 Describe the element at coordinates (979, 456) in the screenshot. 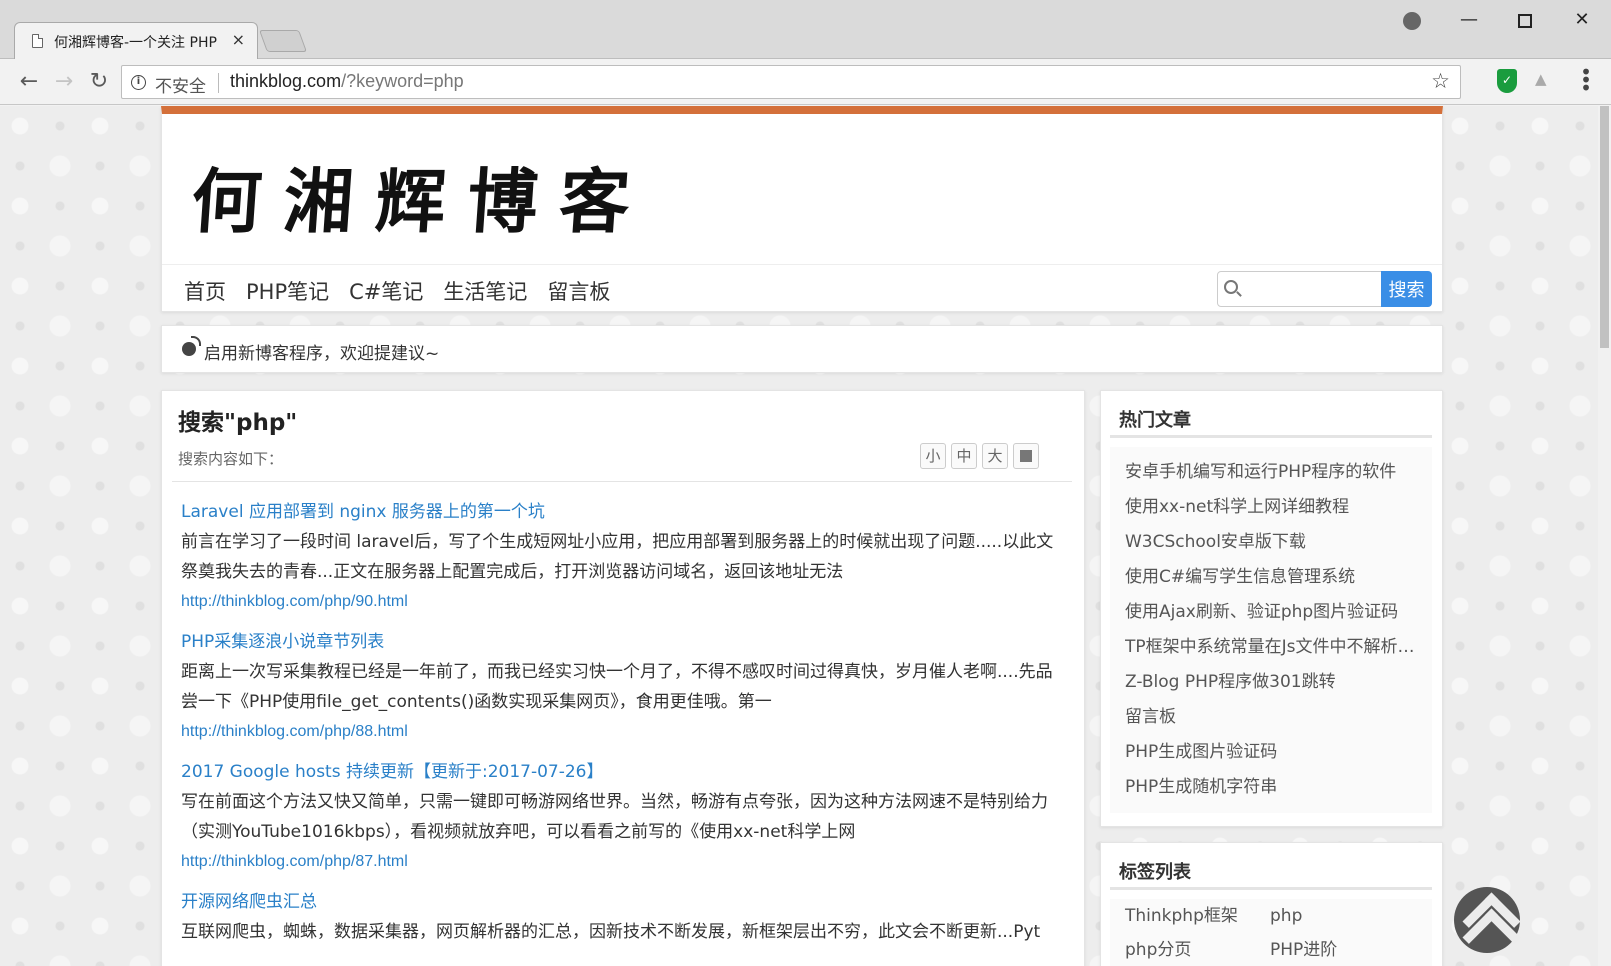

I see `font-size-switcher: 小 中 大` at that location.